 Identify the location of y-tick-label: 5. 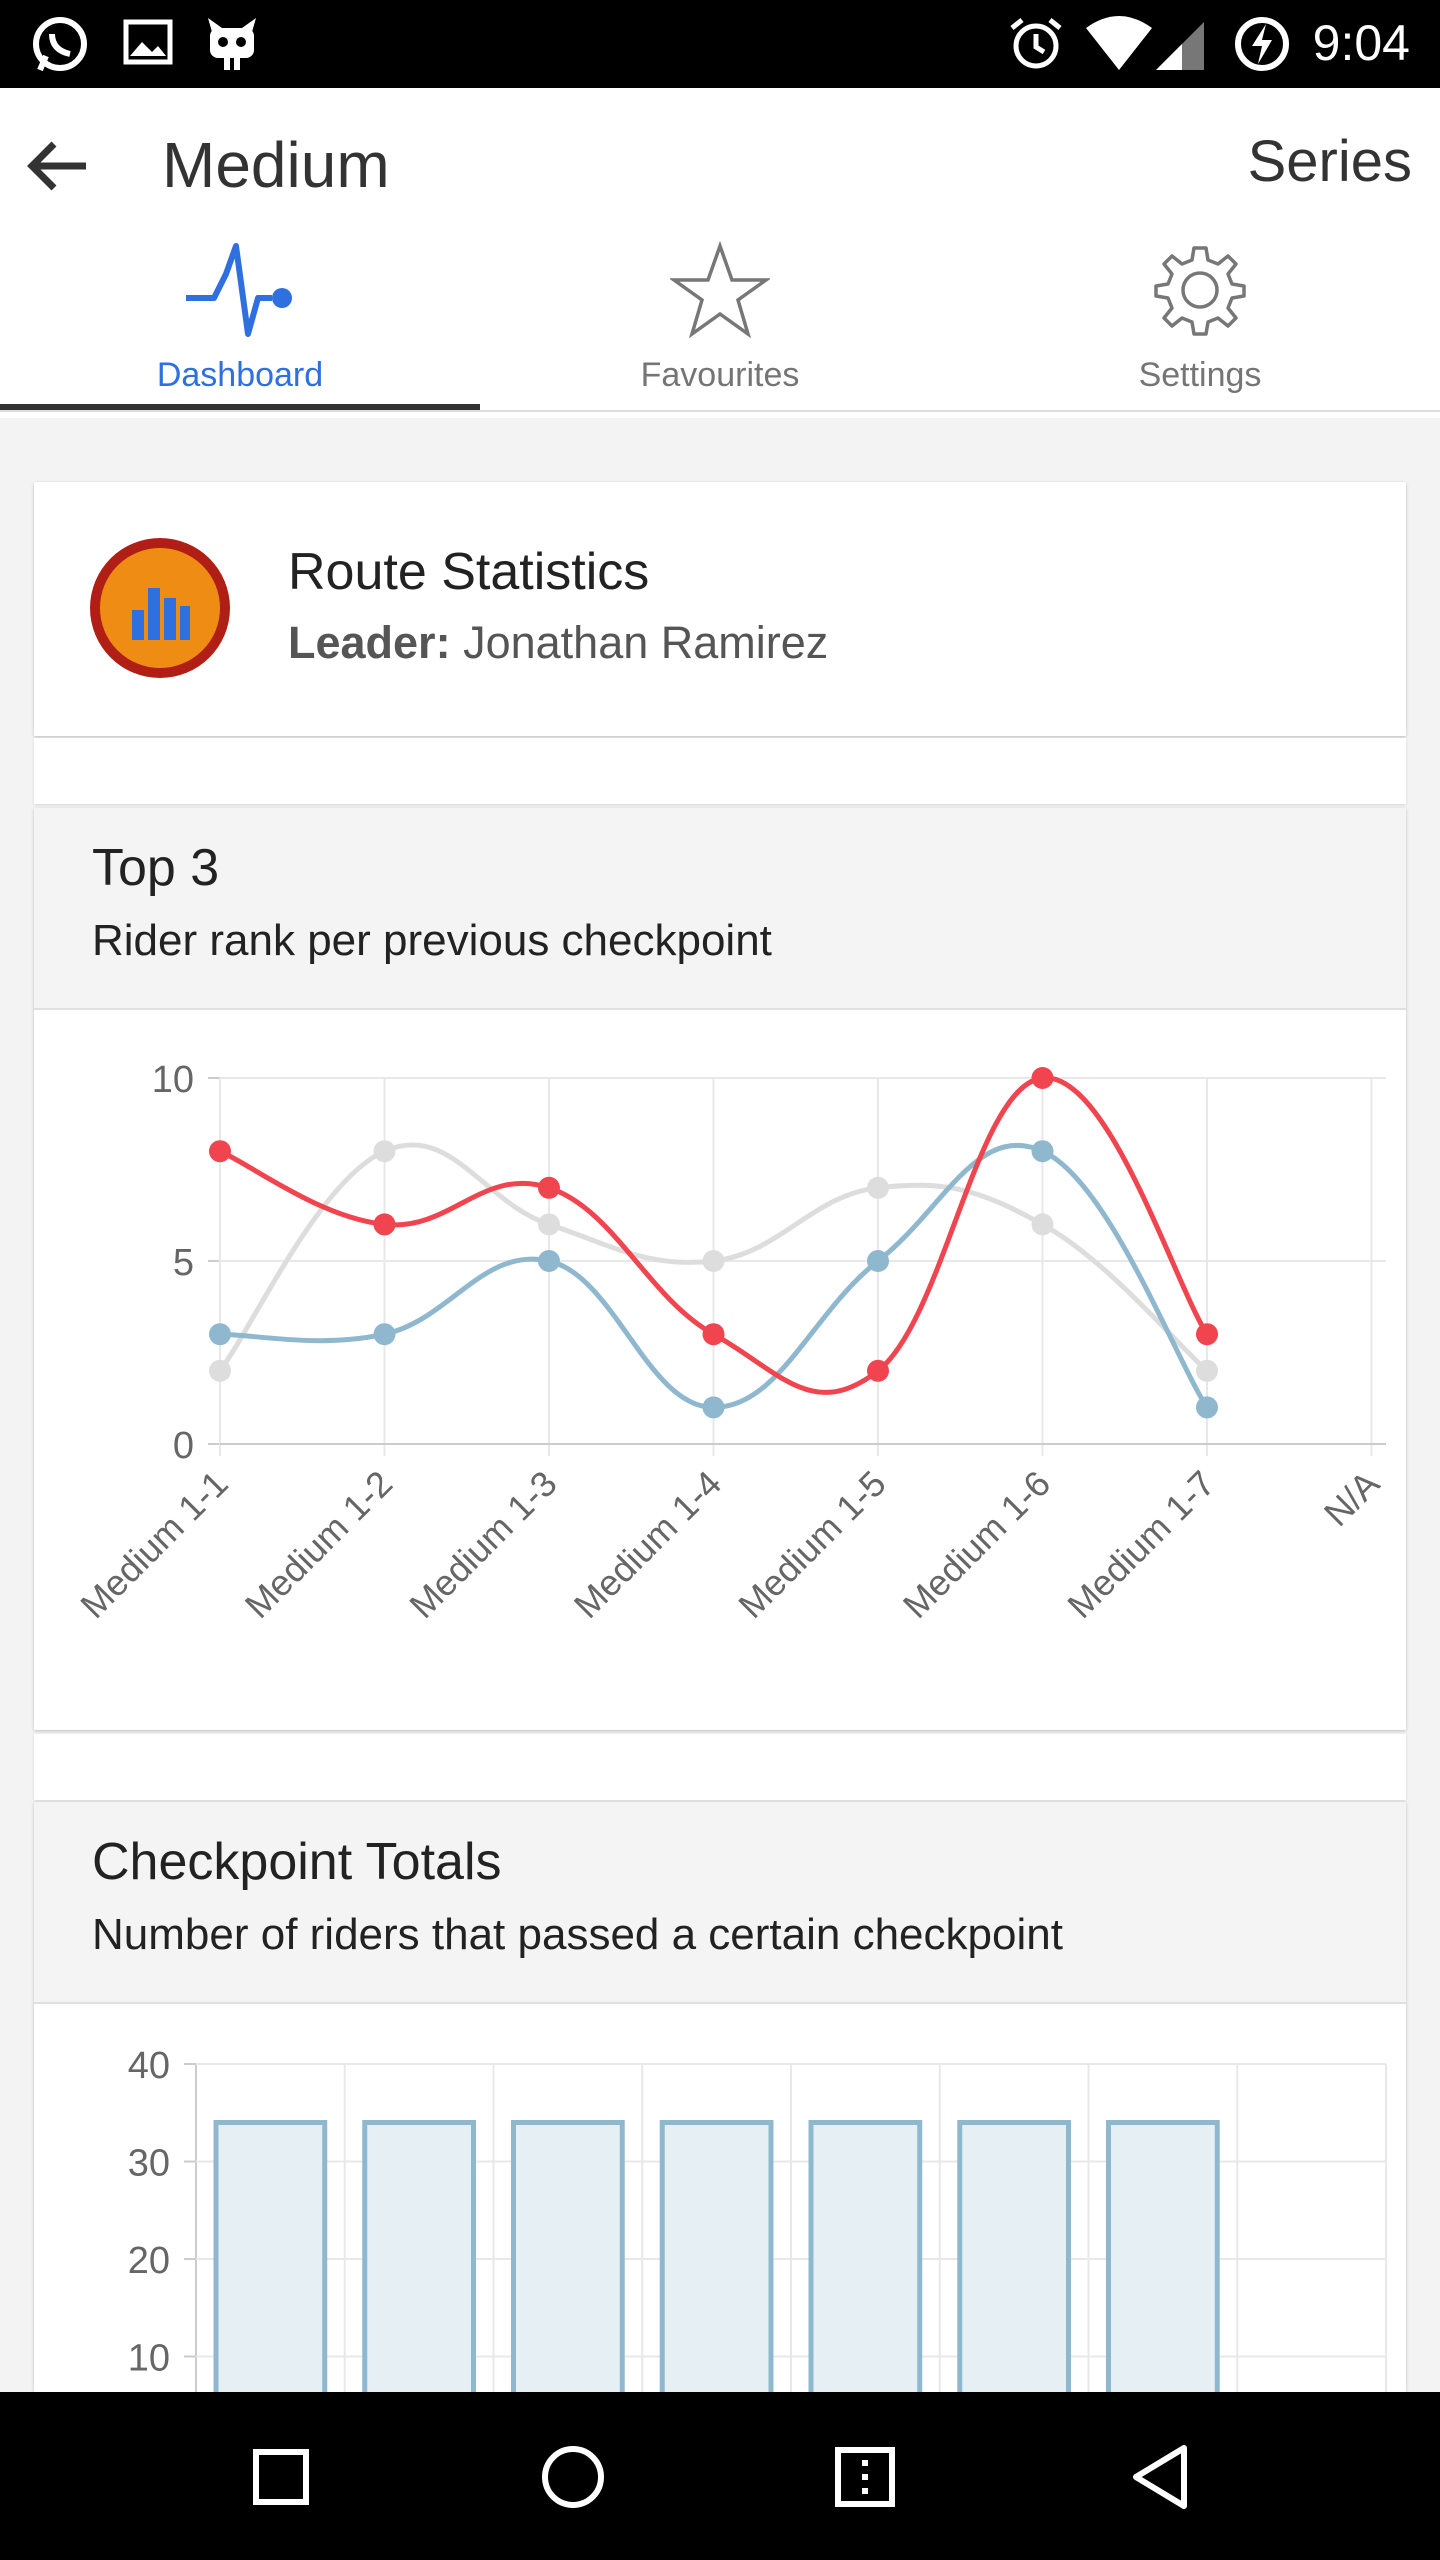
(183, 1263).